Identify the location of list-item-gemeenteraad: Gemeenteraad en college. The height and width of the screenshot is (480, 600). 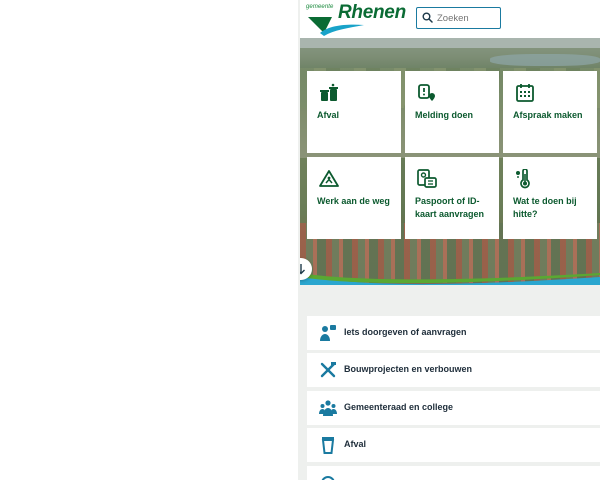
(453, 408).